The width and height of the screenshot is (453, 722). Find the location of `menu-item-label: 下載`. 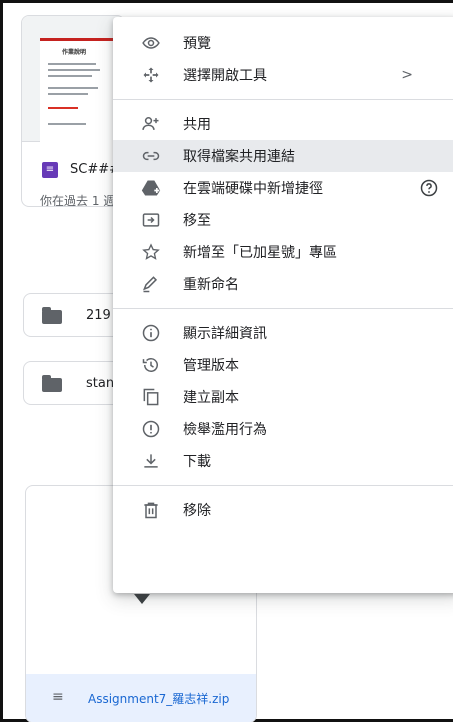

menu-item-label: 下載 is located at coordinates (197, 462).